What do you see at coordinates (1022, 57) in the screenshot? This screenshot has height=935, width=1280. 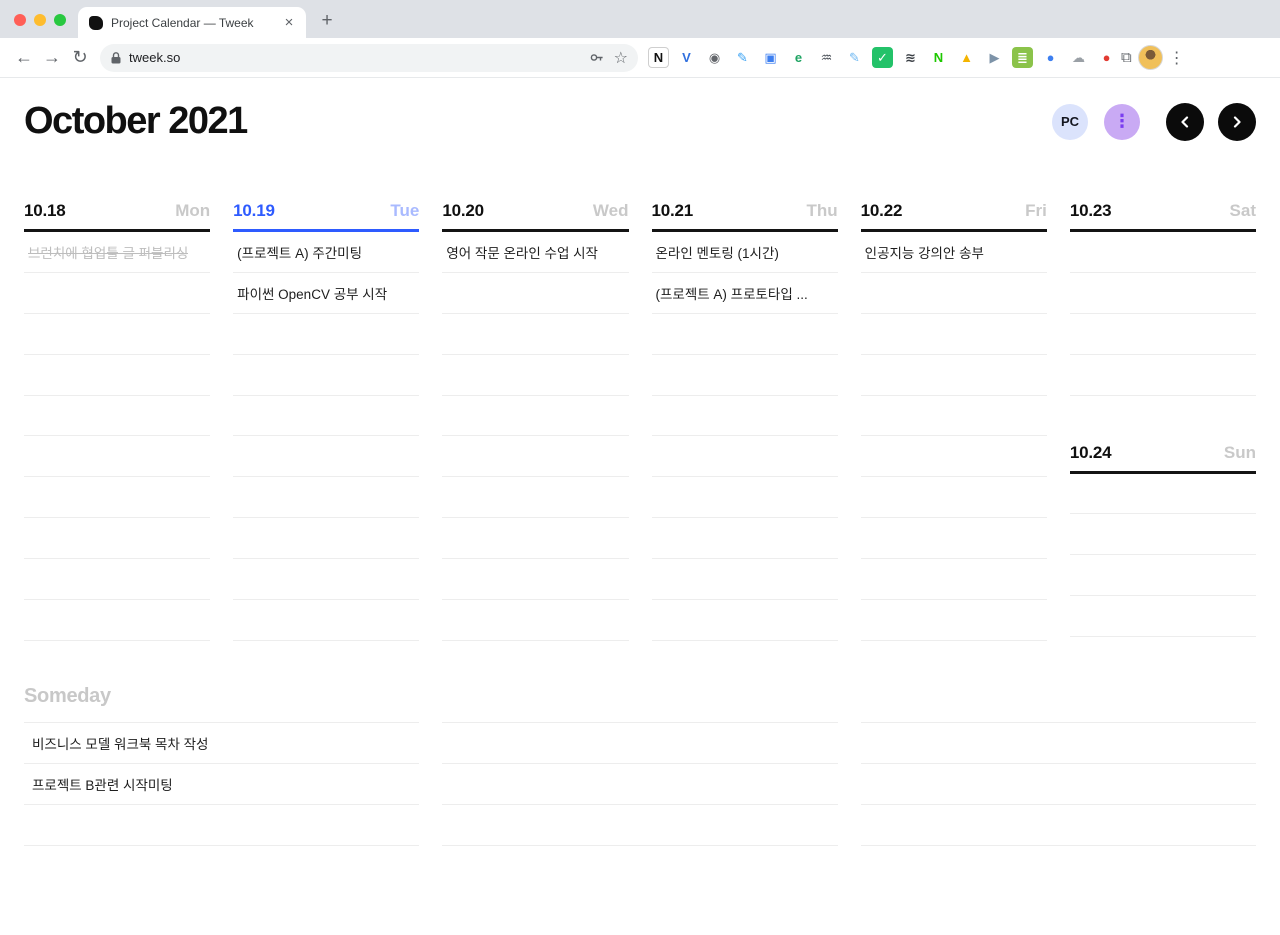 I see `note-extension-icon: ≣` at bounding box center [1022, 57].